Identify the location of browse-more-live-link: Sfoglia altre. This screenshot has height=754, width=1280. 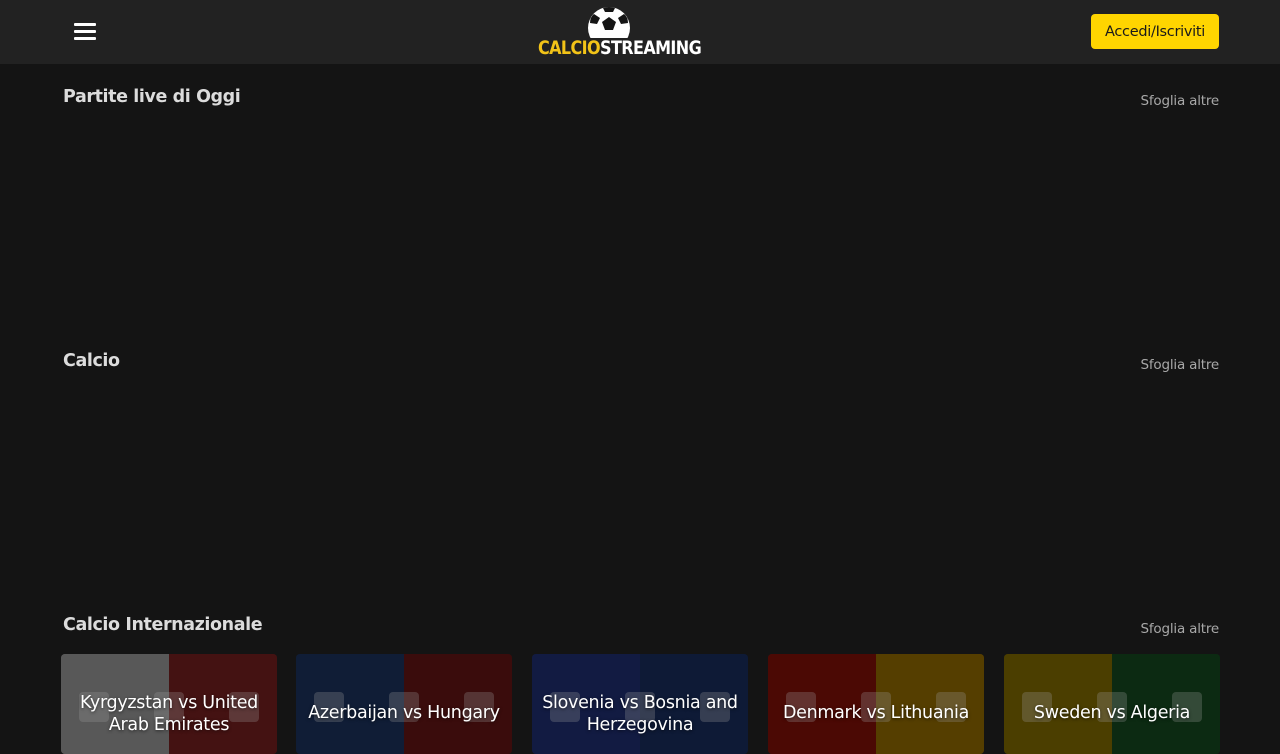
(1180, 101).